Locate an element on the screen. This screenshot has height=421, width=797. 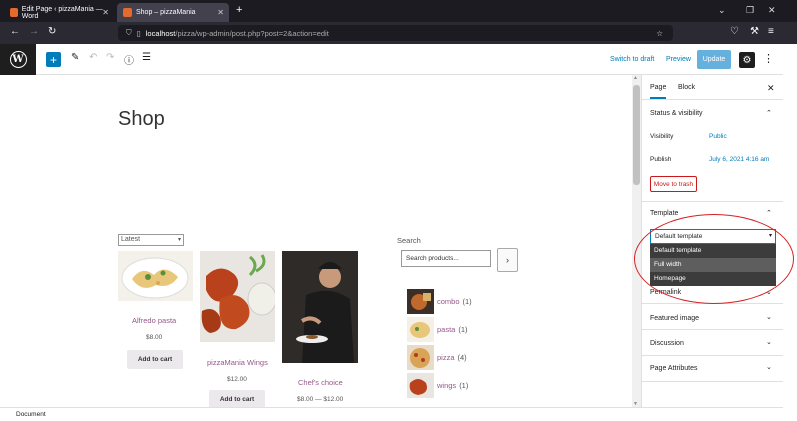
product-name-link: Chef's choice is located at coordinates (320, 382).